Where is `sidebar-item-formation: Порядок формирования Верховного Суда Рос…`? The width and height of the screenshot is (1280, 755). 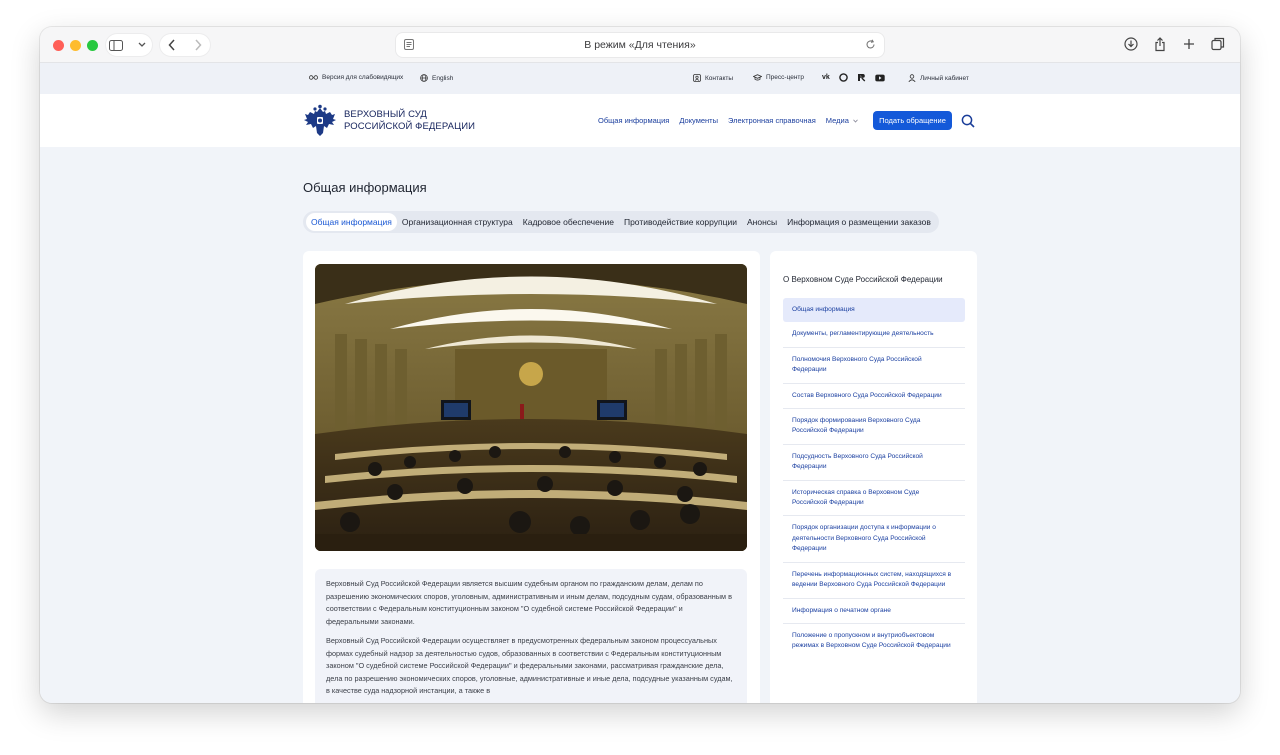 sidebar-item-formation: Порядок формирования Верховного Суда Рос… is located at coordinates (874, 427).